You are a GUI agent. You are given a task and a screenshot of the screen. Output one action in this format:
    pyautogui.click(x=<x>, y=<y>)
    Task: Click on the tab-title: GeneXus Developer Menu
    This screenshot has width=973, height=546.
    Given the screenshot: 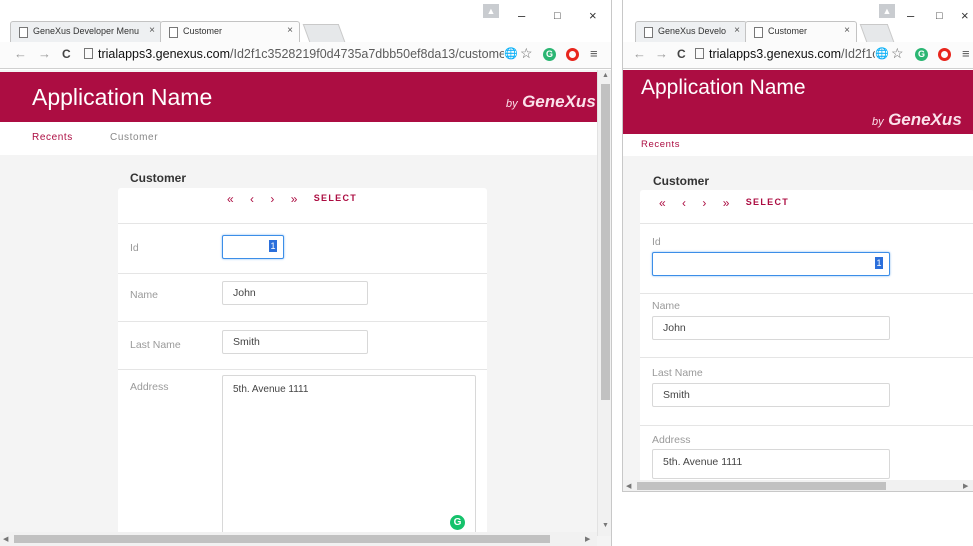 What is the action you would take?
    pyautogui.click(x=86, y=31)
    